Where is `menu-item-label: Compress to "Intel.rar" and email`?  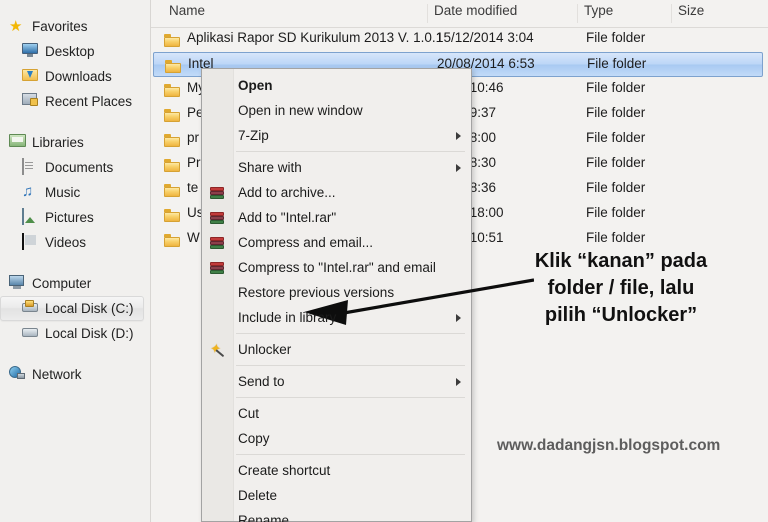 menu-item-label: Compress to "Intel.rar" and email is located at coordinates (337, 267).